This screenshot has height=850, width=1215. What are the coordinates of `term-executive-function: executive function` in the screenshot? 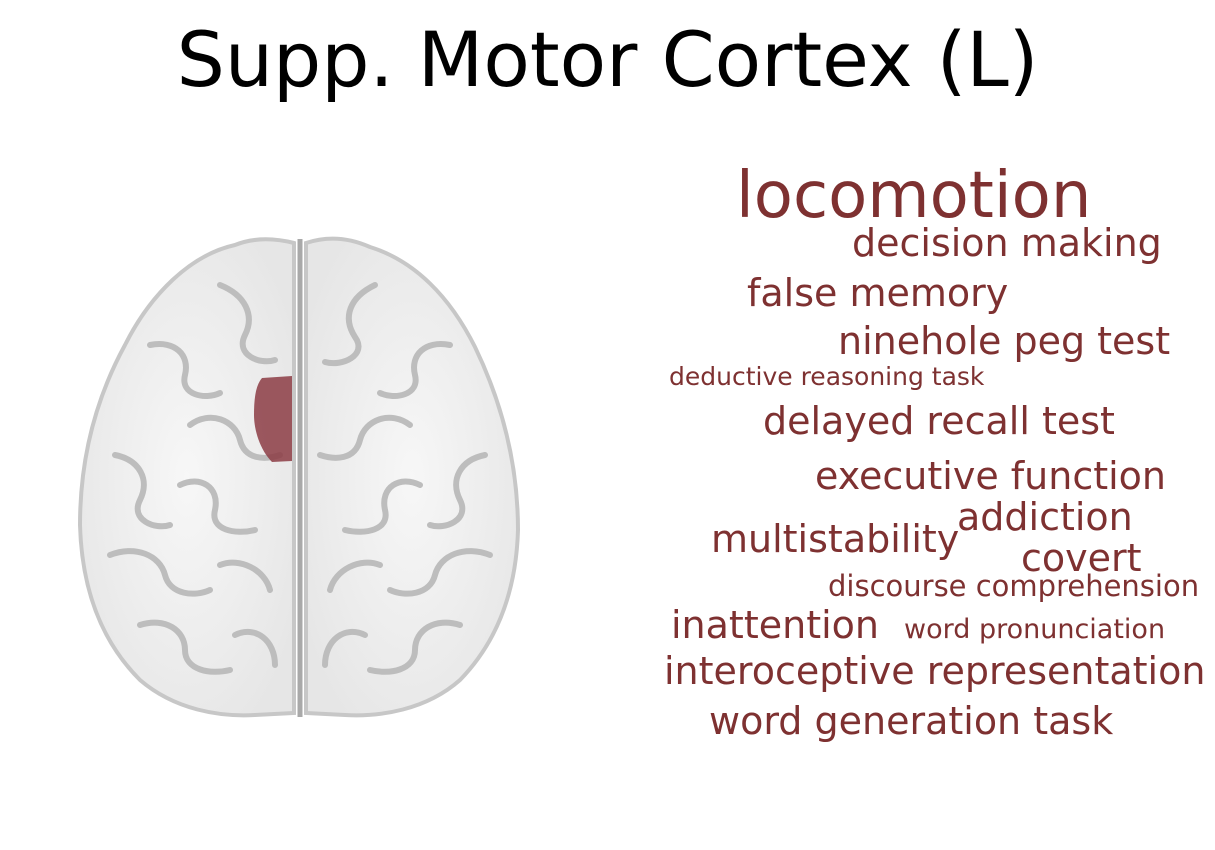 It's located at (991, 476).